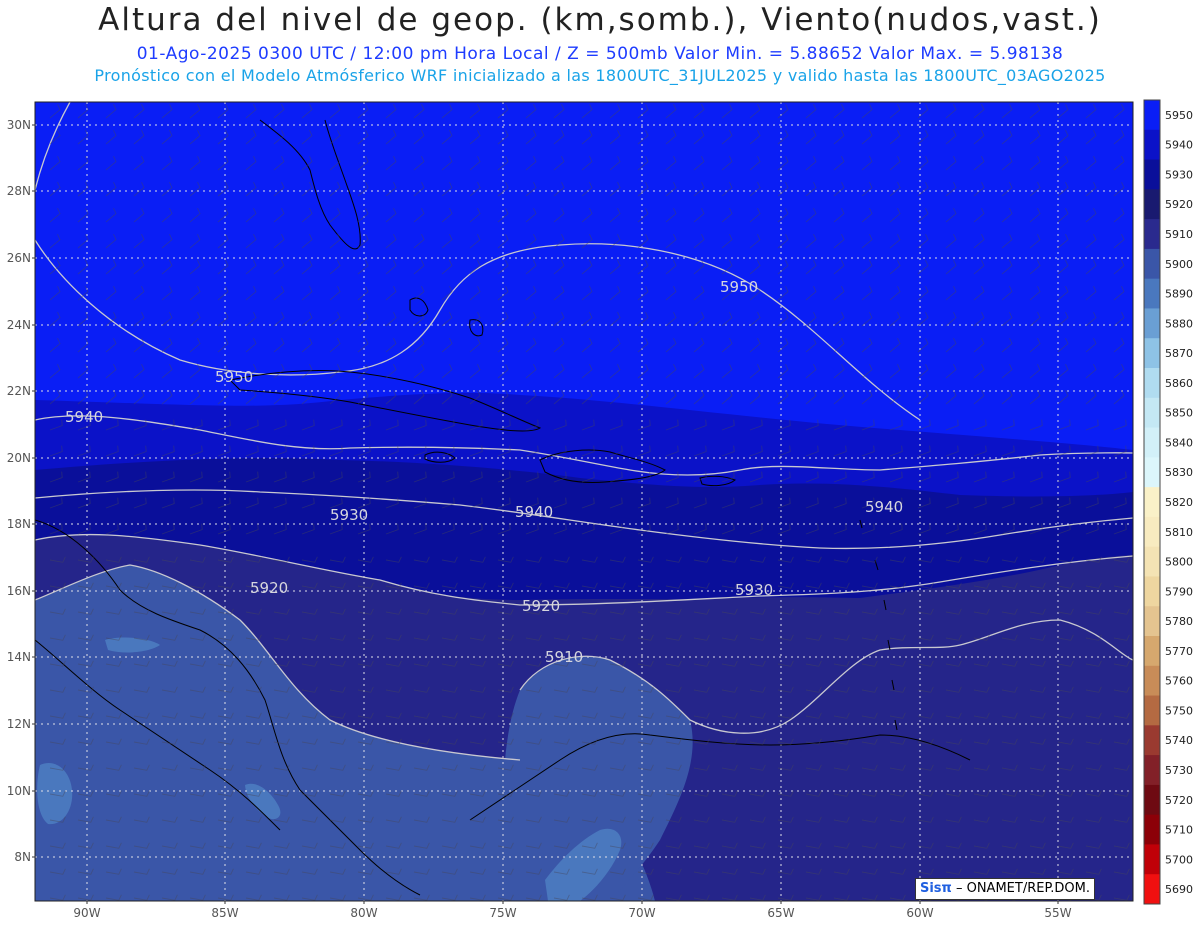  What do you see at coordinates (641, 913) in the screenshot?
I see `lon-tick-label: 70W` at bounding box center [641, 913].